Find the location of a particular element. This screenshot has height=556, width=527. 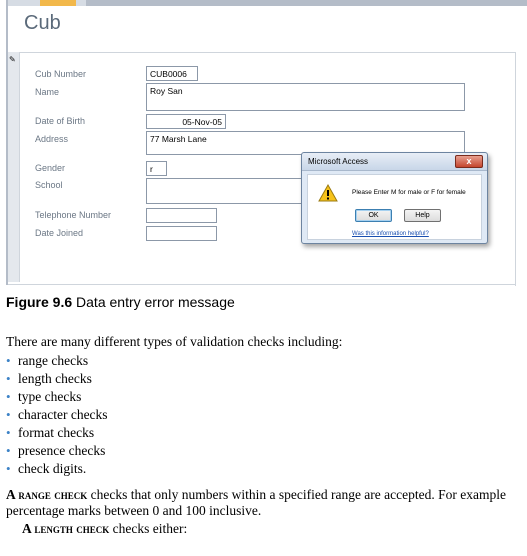

list-item-text: check digits. is located at coordinates (52, 468).